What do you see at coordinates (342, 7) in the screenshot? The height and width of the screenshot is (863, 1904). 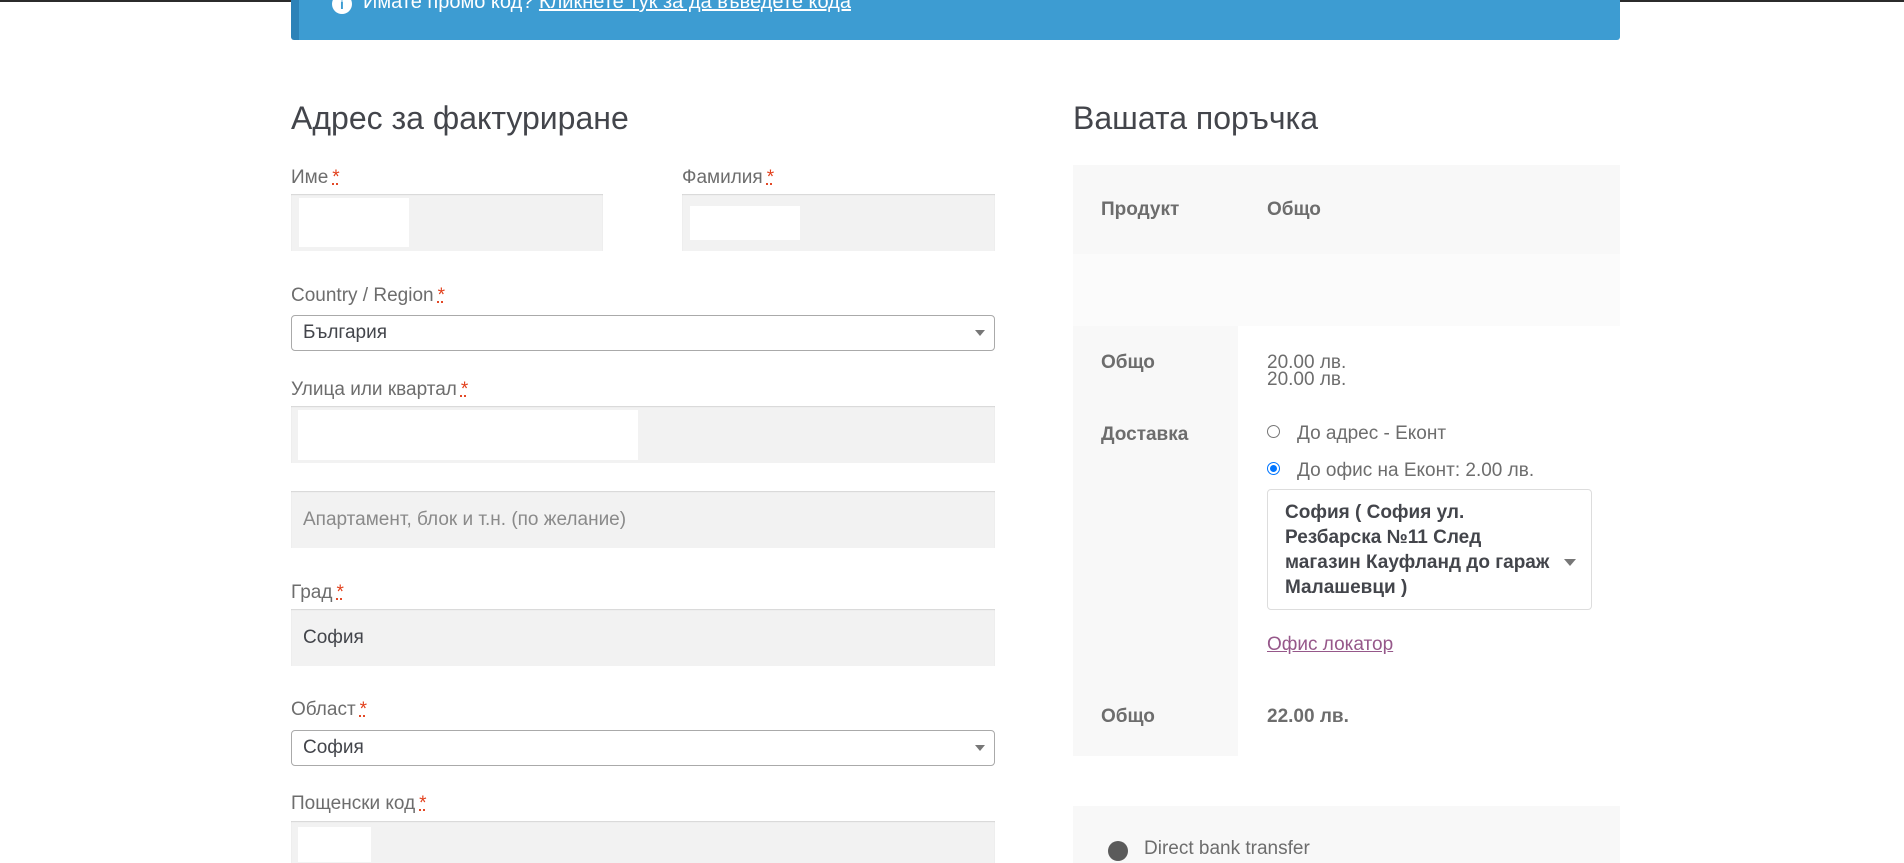 I see `info-icon: i` at bounding box center [342, 7].